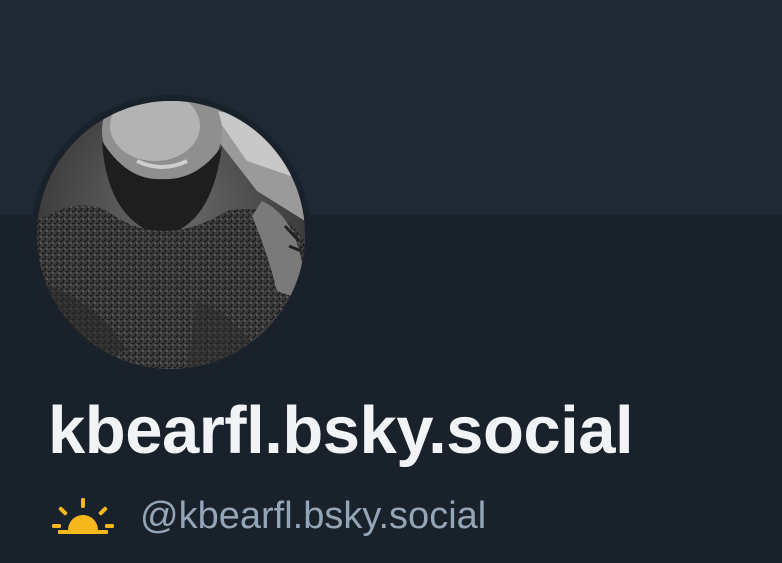 The image size is (782, 563). Describe the element at coordinates (313, 516) in the screenshot. I see `handle: @kbearfl.bsky.social` at that location.